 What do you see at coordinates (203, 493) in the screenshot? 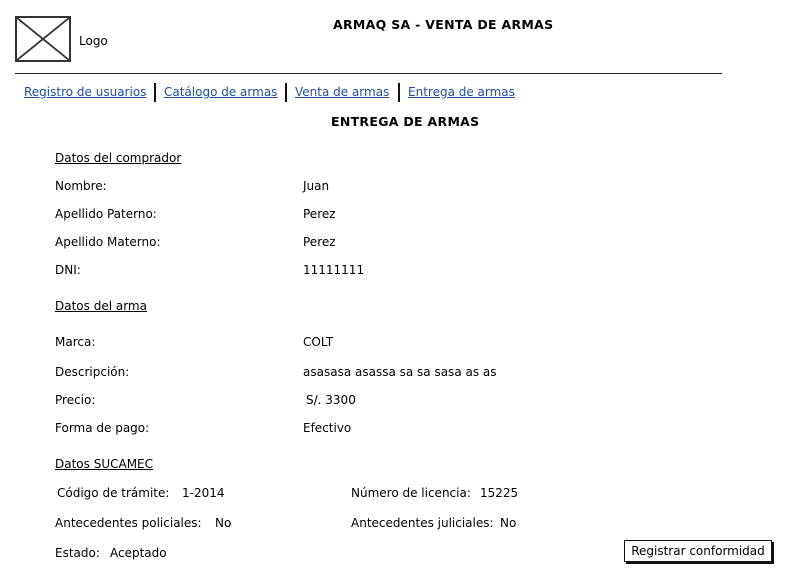
I see `codigo-tramite-value: 1-2014` at bounding box center [203, 493].